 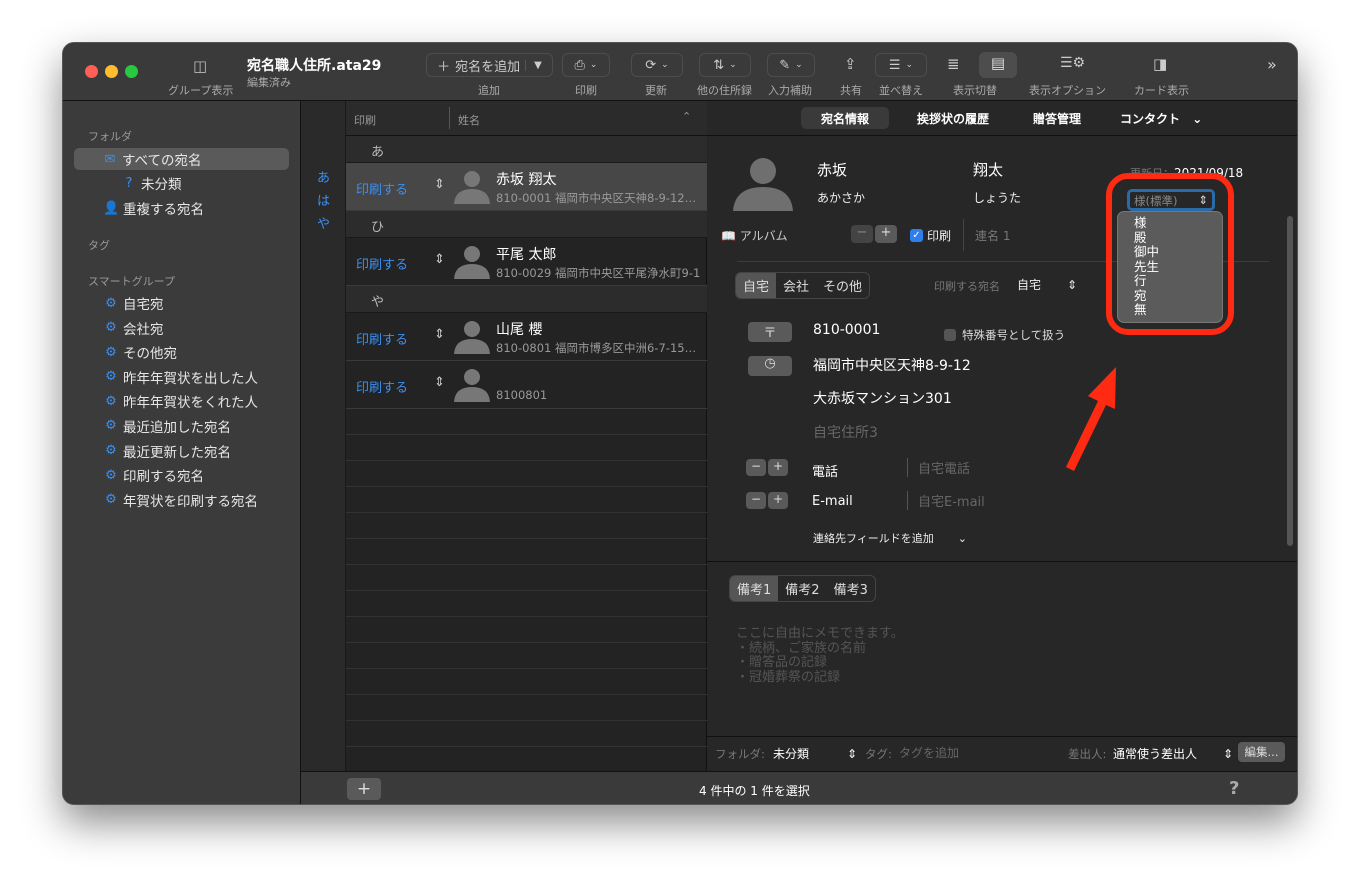 What do you see at coordinates (1160, 64) in the screenshot?
I see `card-view-icon: ◨` at bounding box center [1160, 64].